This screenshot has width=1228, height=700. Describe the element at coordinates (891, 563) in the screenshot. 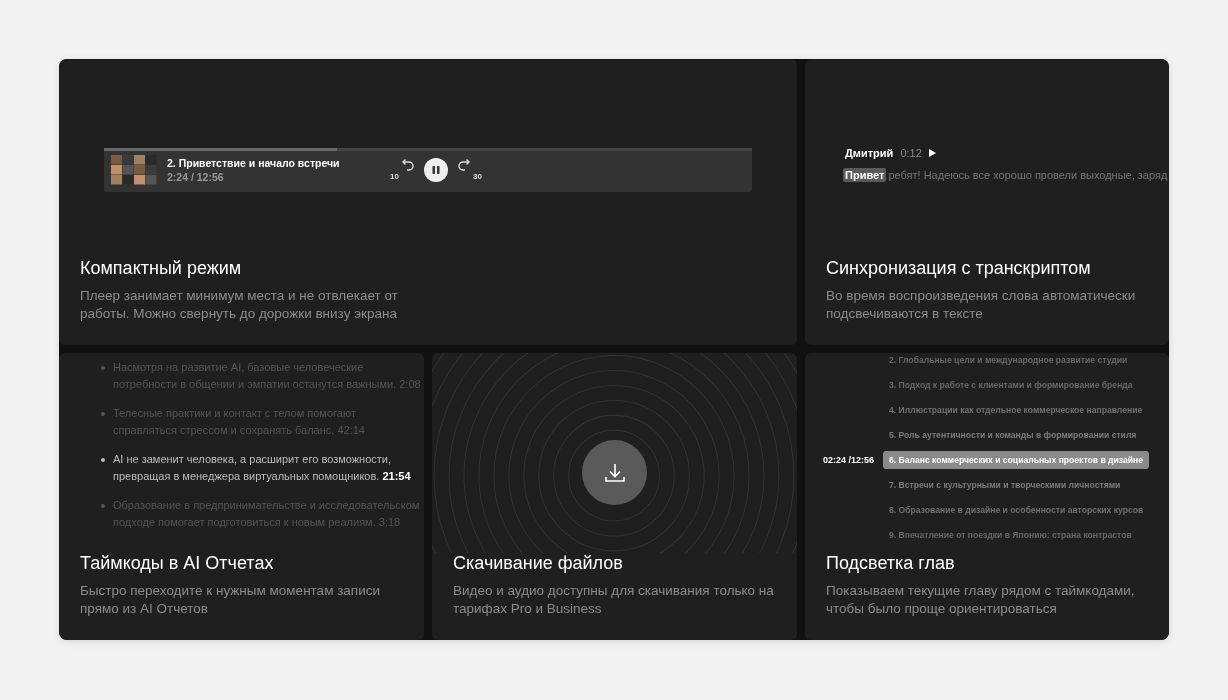

I see `card-title: Подсветка глав` at that location.